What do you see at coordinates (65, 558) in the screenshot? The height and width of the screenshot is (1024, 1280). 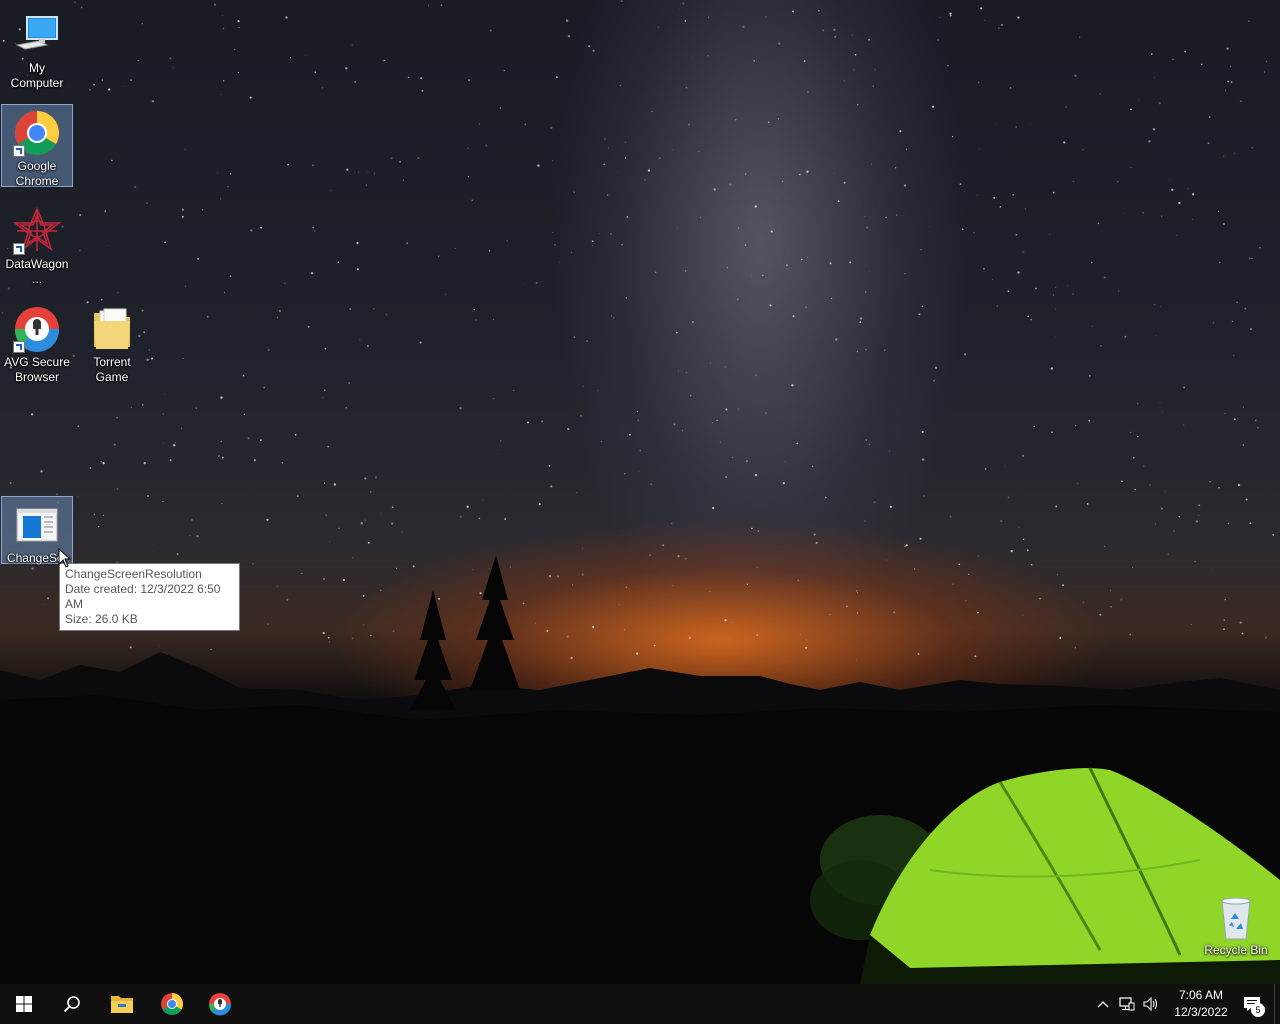 I see `mouse-cursor-icon` at bounding box center [65, 558].